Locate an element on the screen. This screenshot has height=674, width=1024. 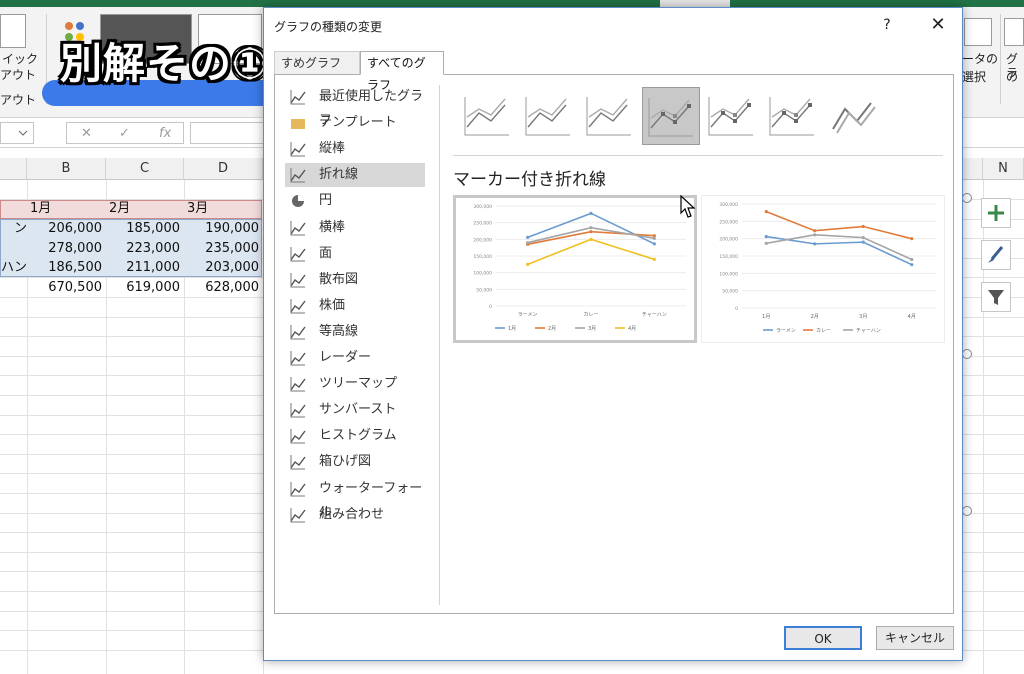
y-tick-label: 200,000 is located at coordinates (482, 240).